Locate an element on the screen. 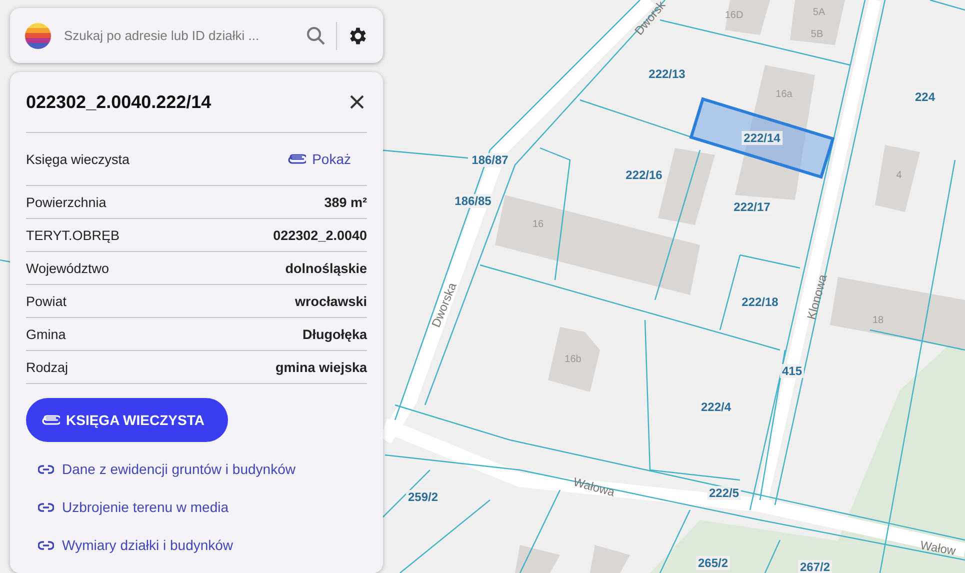  attribute-value: Długołęka is located at coordinates (334, 334).